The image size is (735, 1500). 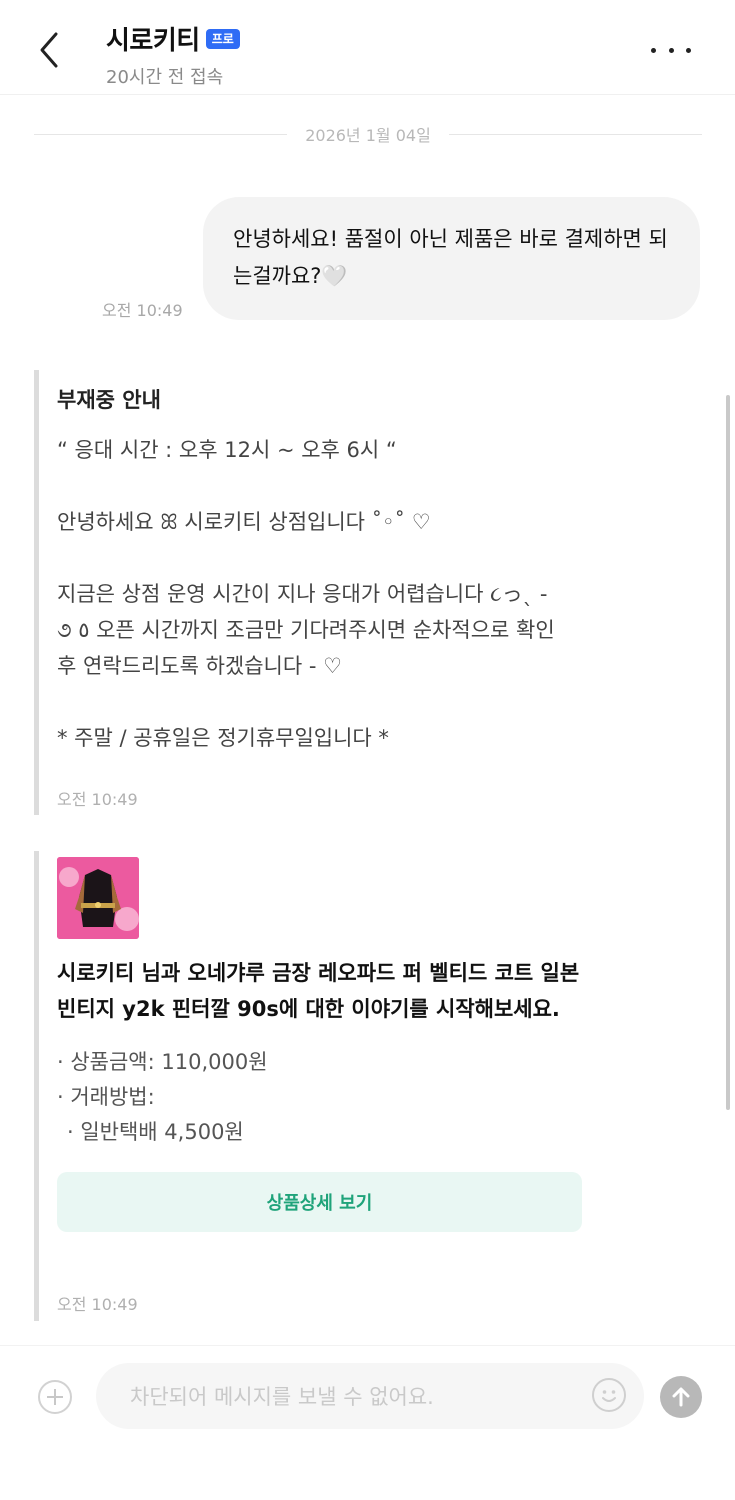 I want to click on outgoing-message-time: 오전 10:49, so click(x=142, y=310).